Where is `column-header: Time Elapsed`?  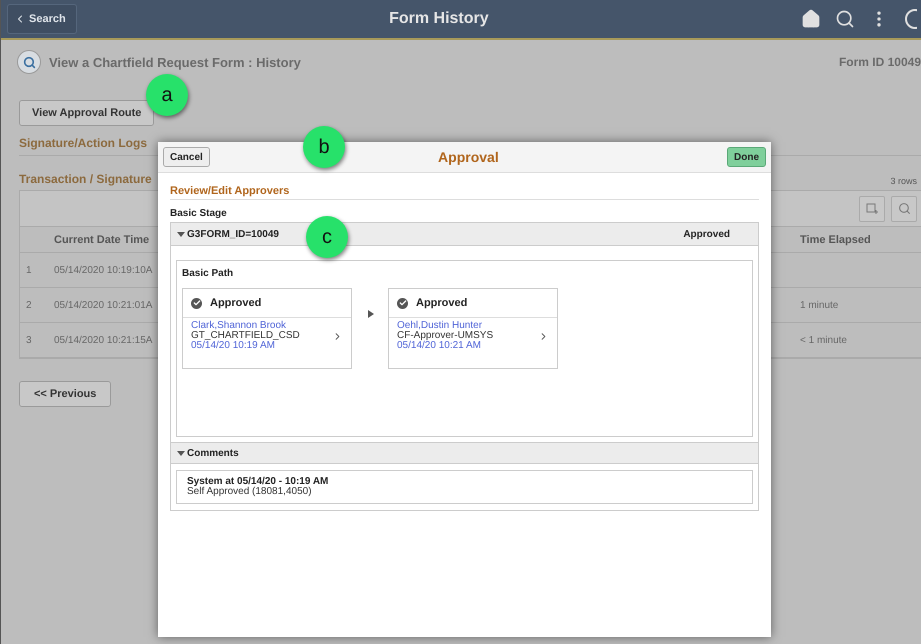 column-header: Time Elapsed is located at coordinates (835, 240).